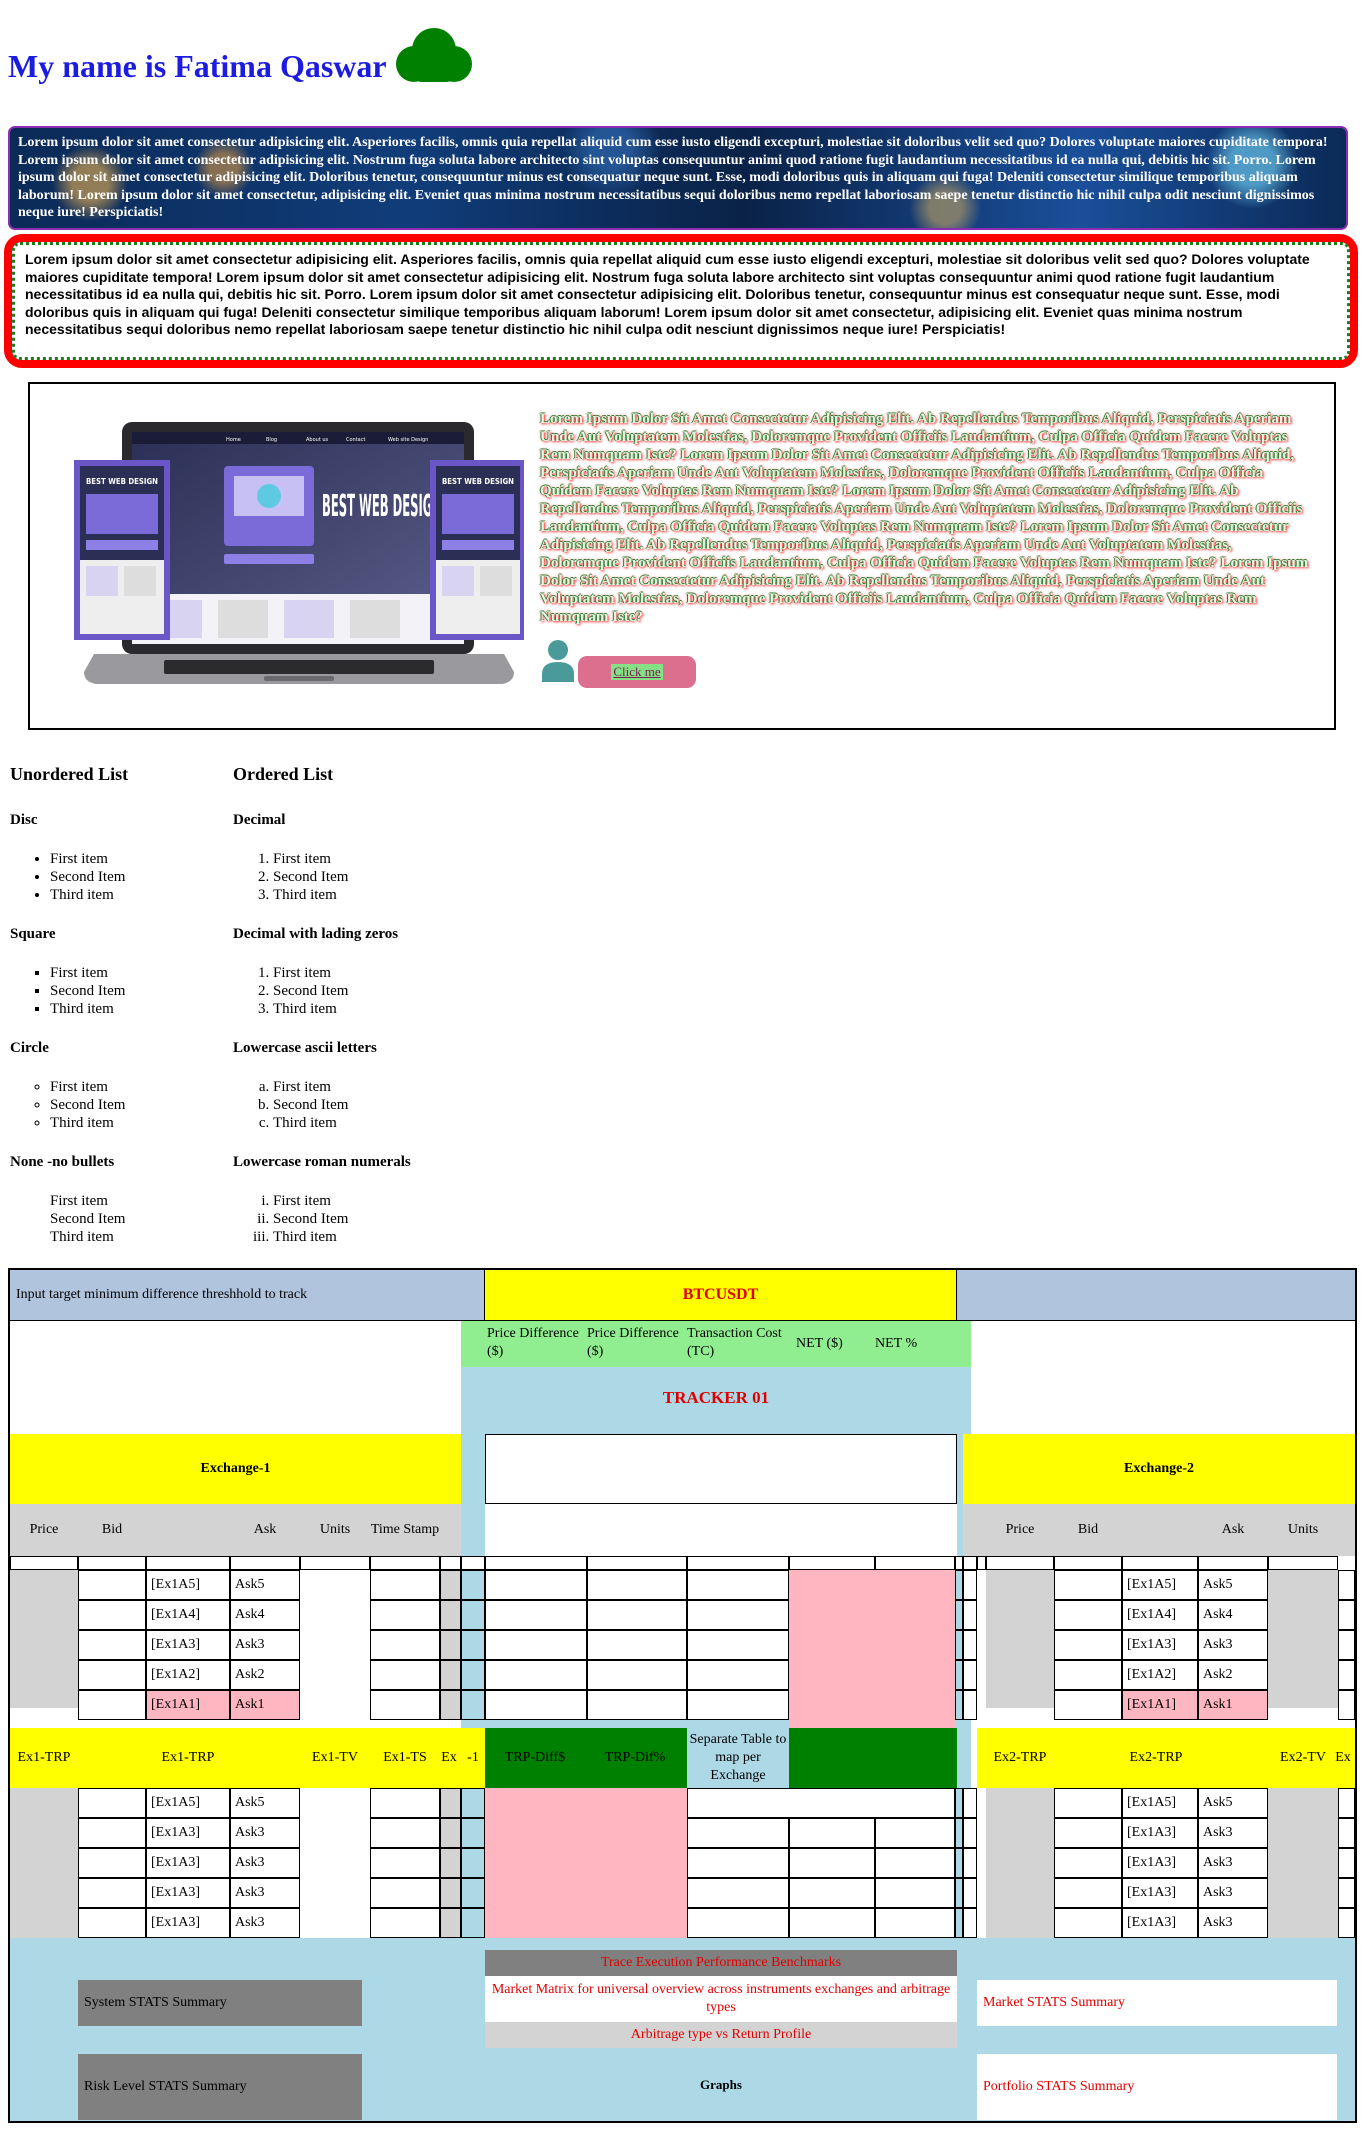 Image resolution: width=1366 pixels, height=2131 pixels. What do you see at coordinates (637, 672) in the screenshot?
I see `click-me-button: Click me` at bounding box center [637, 672].